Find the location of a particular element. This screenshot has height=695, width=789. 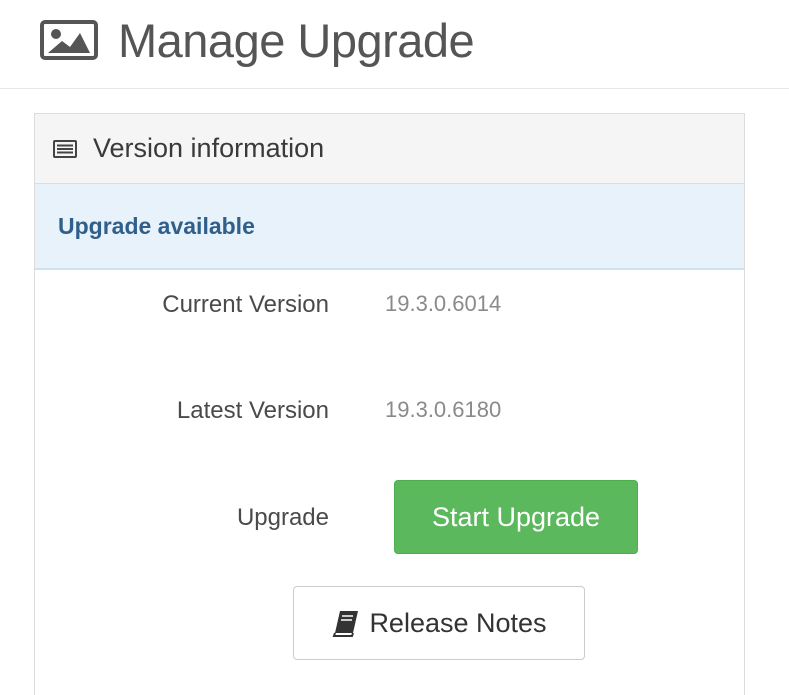

panel-heading: Version information is located at coordinates (389, 149).